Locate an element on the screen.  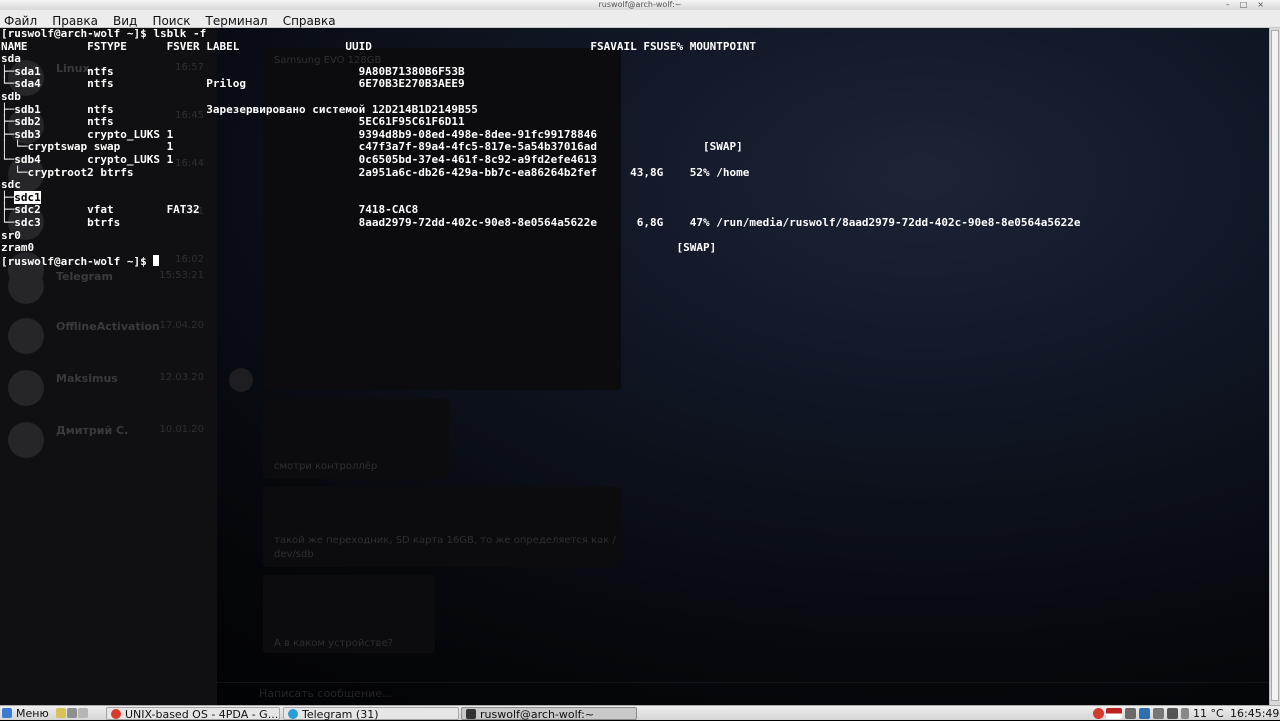
background-message: смотри контроллёр is located at coordinates (326, 466).